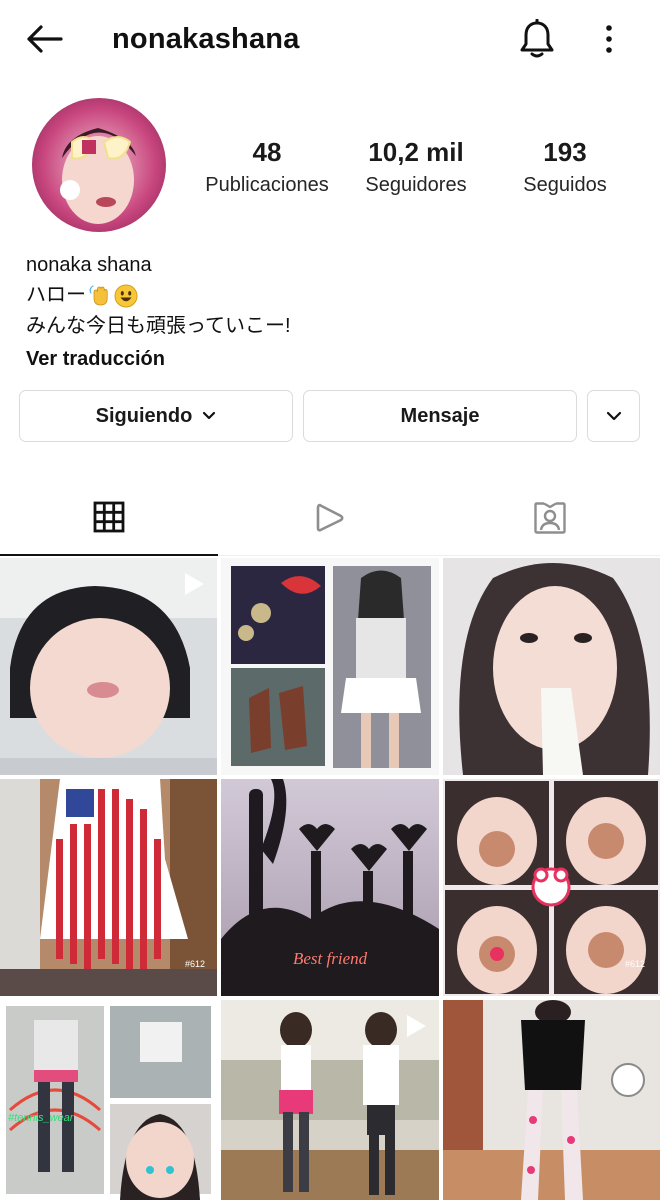 This screenshot has height=1200, width=660. I want to click on following-button-label: Siguiendo, so click(144, 415).